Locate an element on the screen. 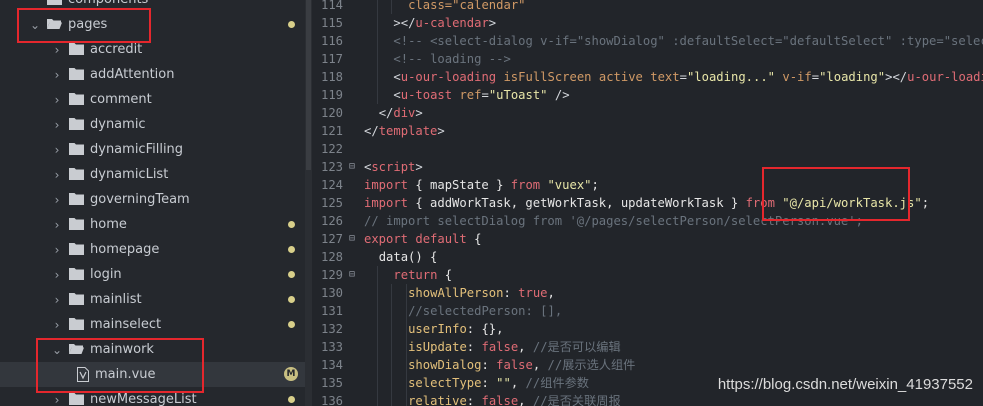 The width and height of the screenshot is (983, 406). code-token: /> is located at coordinates (558, 95).